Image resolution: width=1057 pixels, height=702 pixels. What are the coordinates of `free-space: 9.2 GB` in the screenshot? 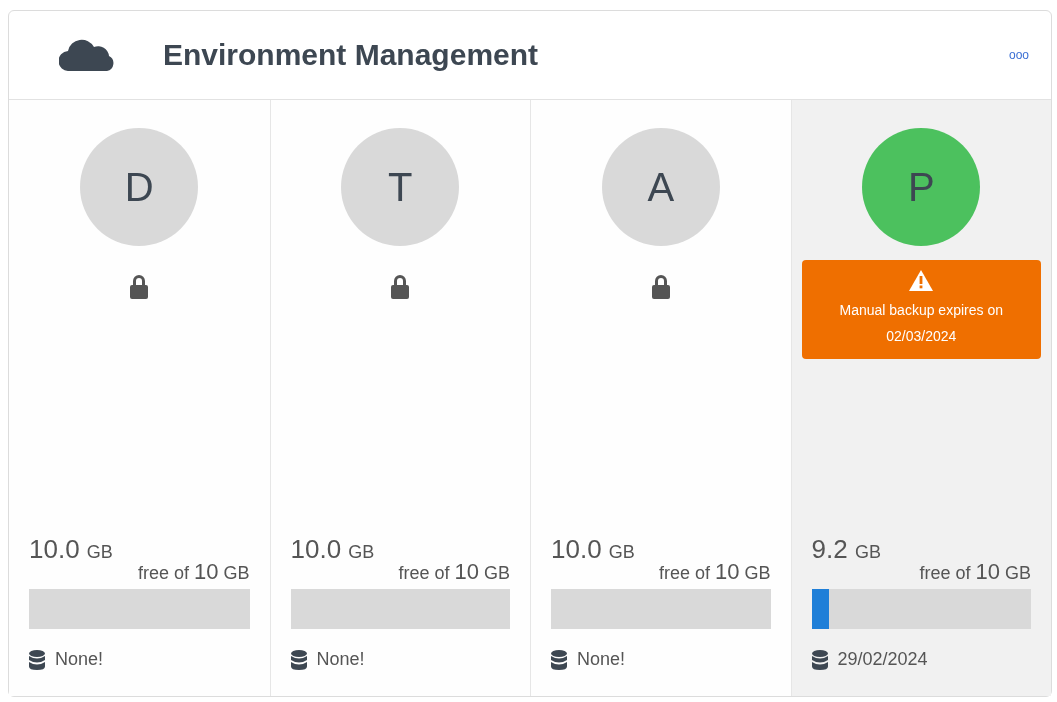 It's located at (846, 549).